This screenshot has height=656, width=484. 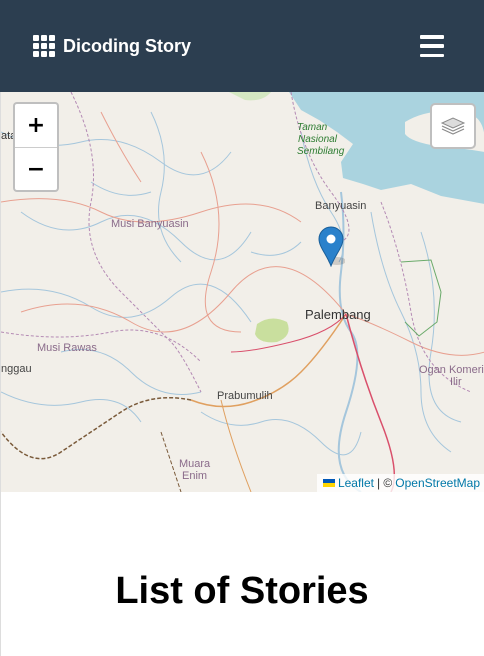 What do you see at coordinates (451, 370) in the screenshot?
I see `map-label-ogan-1: Ogan Komerin` at bounding box center [451, 370].